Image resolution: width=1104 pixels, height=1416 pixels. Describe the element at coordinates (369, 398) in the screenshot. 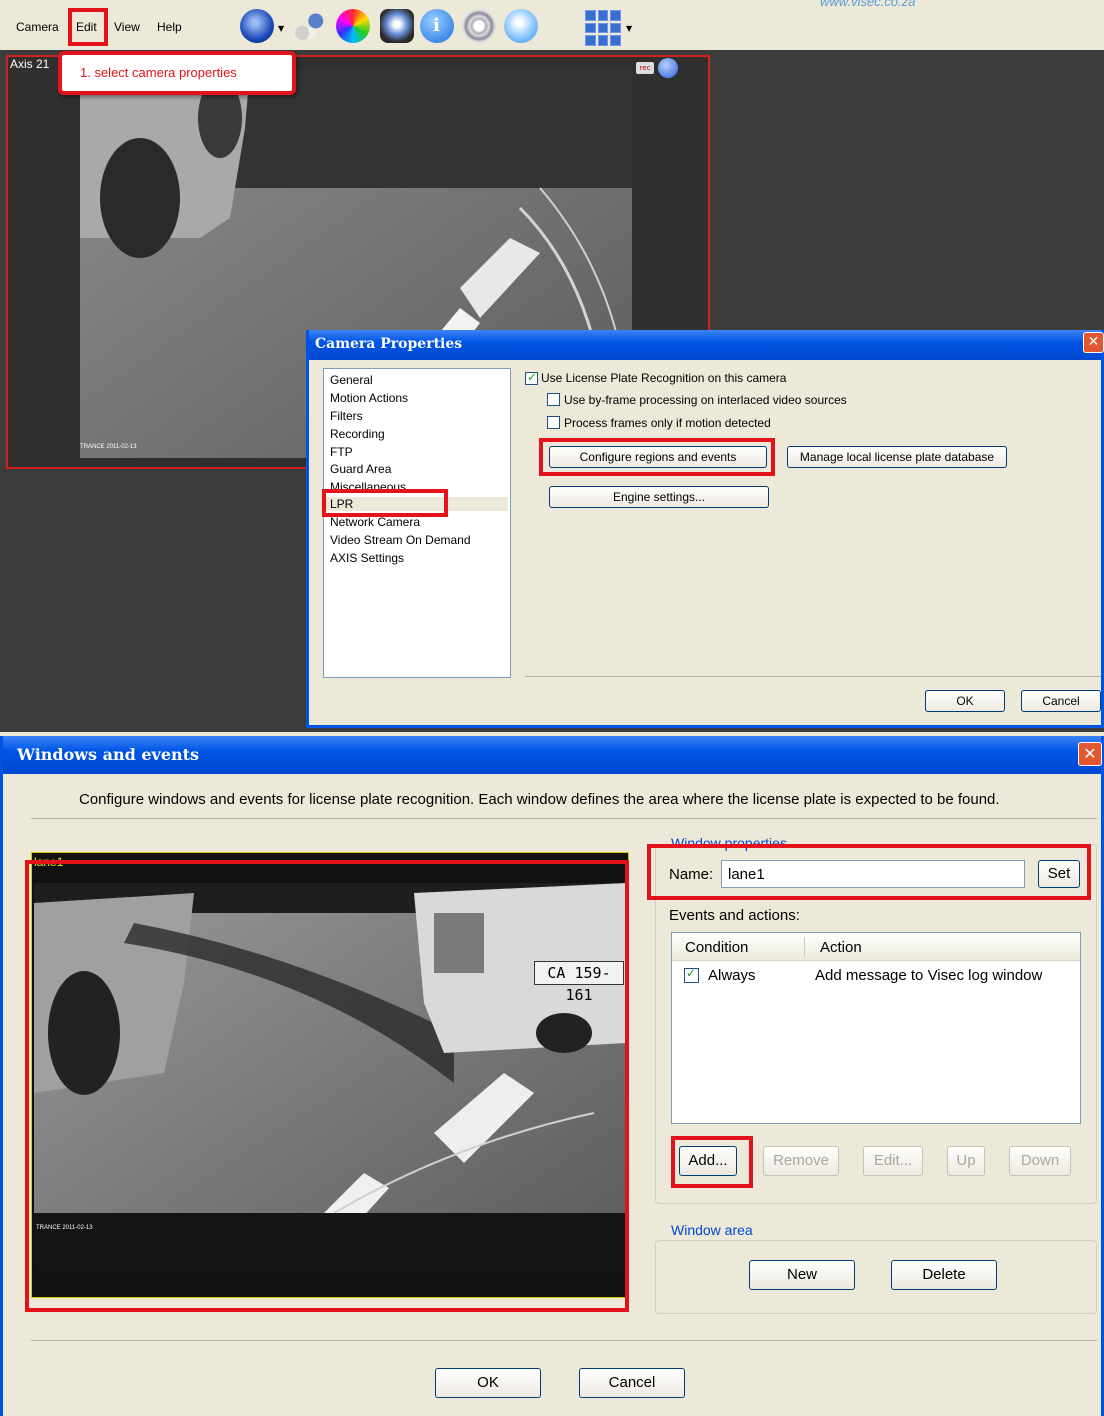

I see `category-motion-actions: Motion Actions` at that location.